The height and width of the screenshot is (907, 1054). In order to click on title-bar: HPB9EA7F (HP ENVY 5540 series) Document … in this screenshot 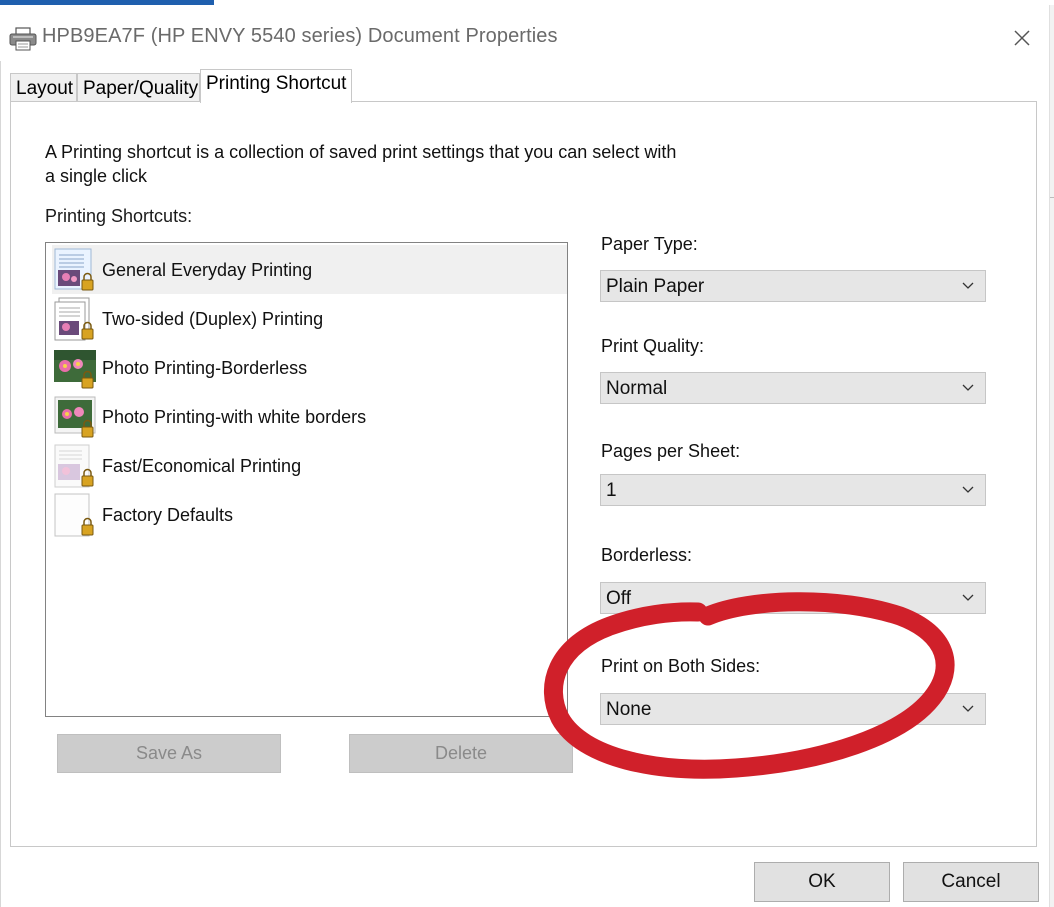, I will do `click(524, 33)`.